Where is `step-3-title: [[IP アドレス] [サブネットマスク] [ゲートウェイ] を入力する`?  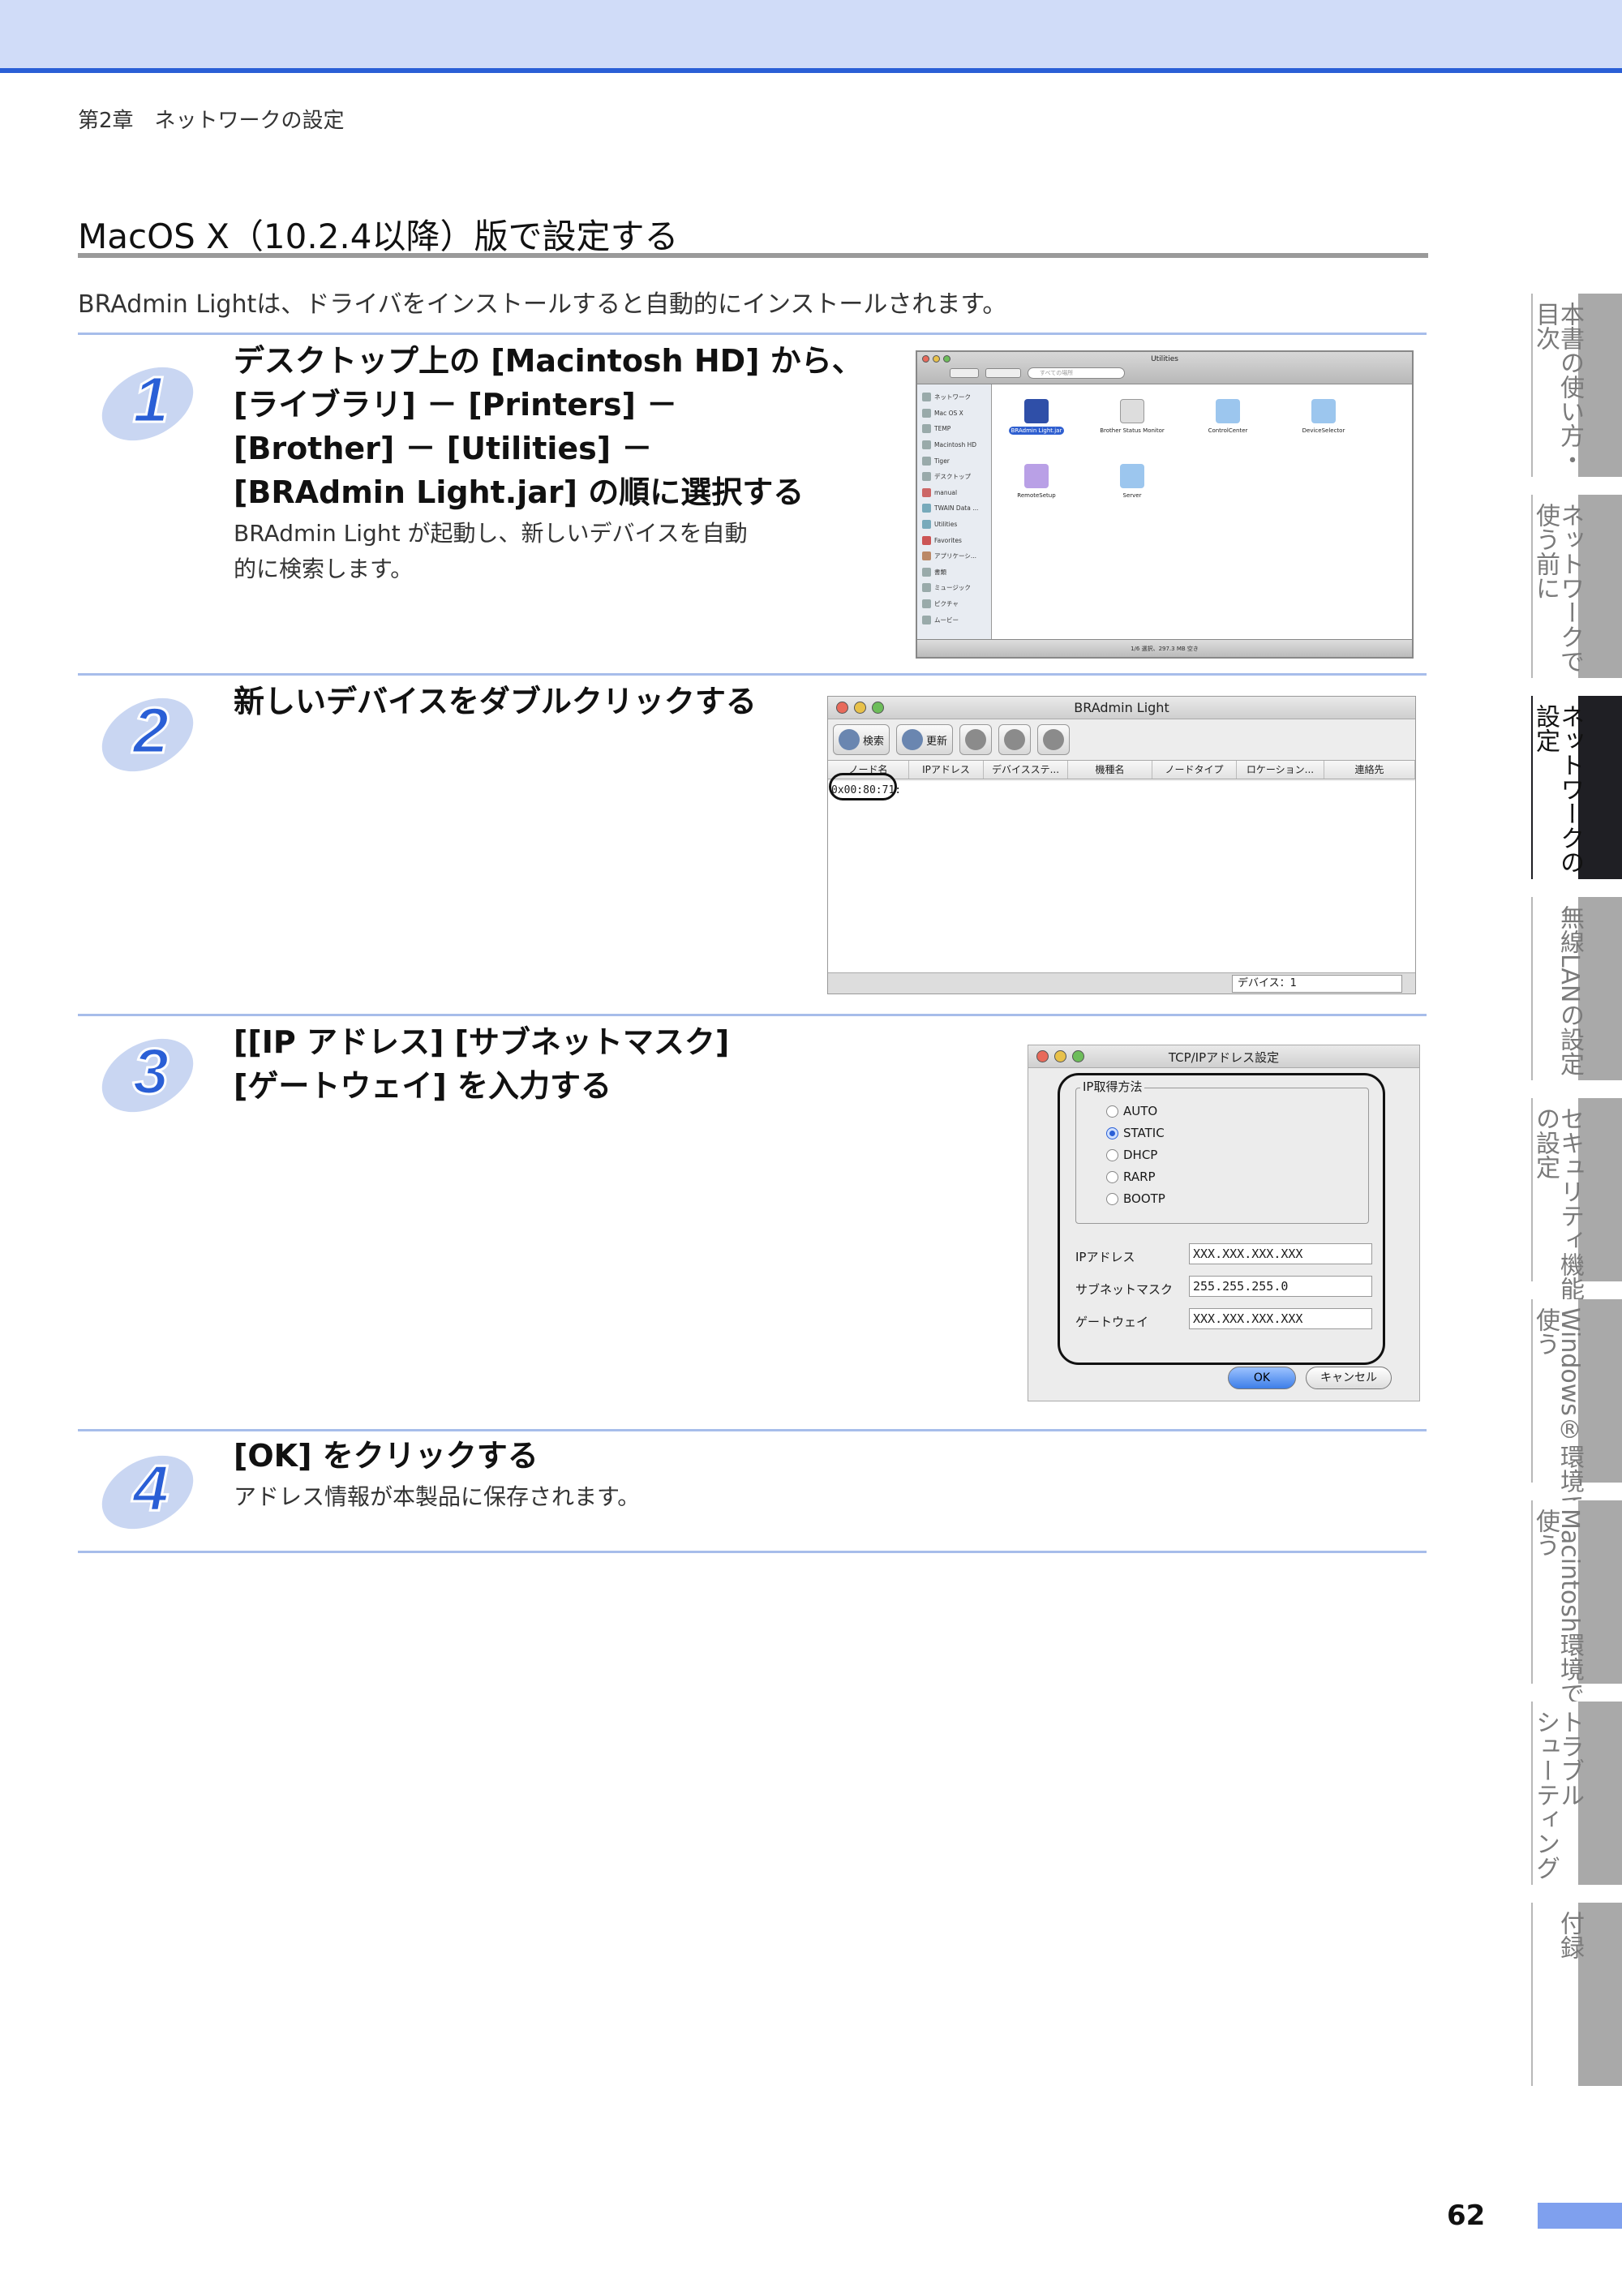
step-3-title: [[IP アドレス] [サブネットマスク] [ゲートウェイ] を入力する is located at coordinates (481, 1064).